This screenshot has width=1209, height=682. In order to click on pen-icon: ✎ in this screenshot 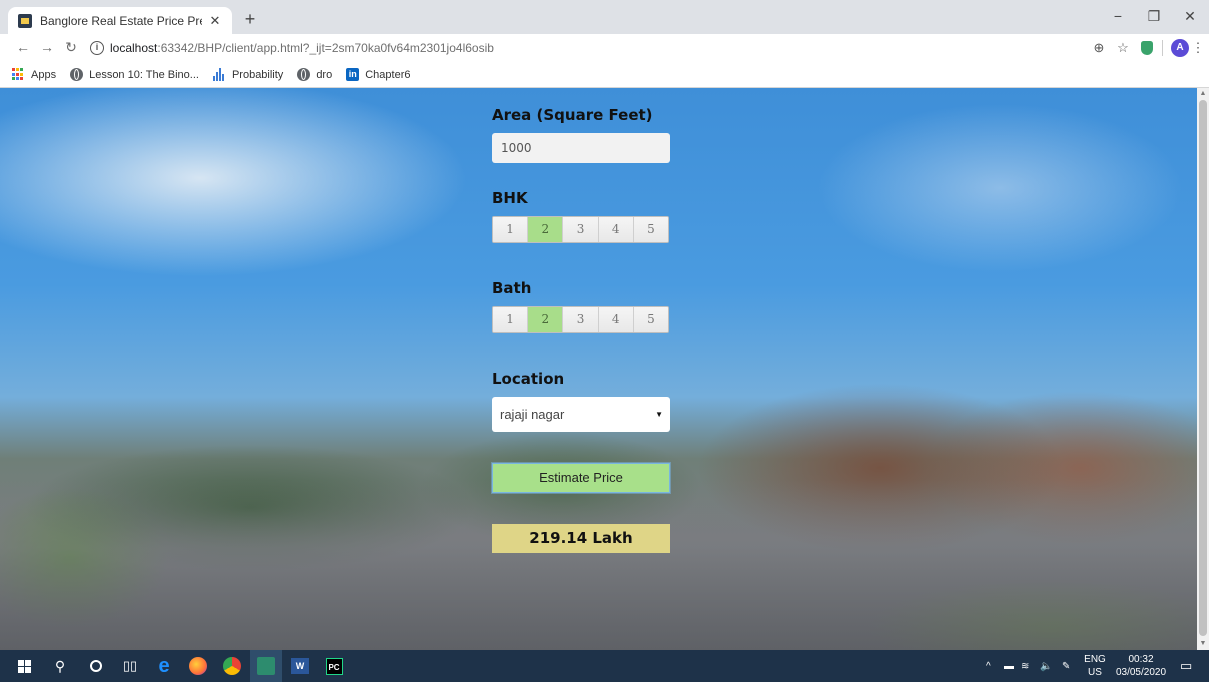, I will do `click(1070, 666)`.